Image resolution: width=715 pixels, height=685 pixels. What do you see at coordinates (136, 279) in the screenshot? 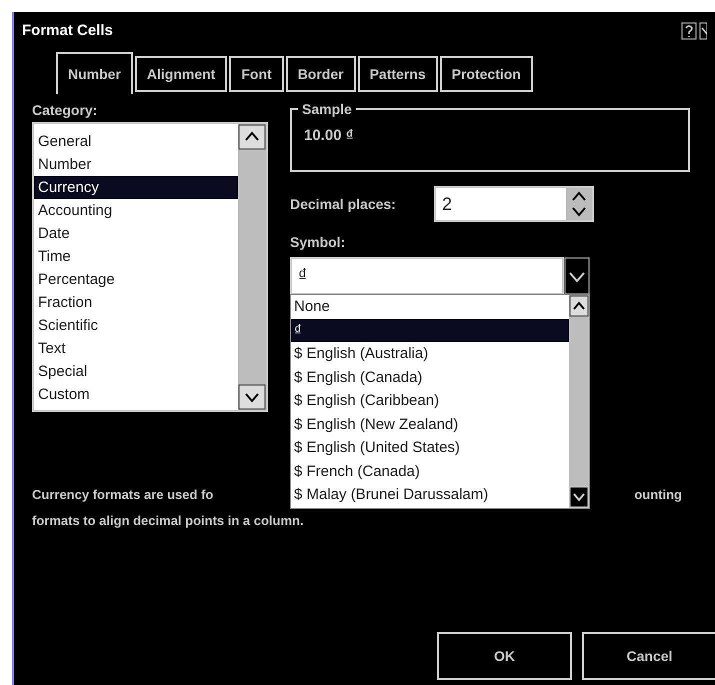
I see `category-item: Percentage` at bounding box center [136, 279].